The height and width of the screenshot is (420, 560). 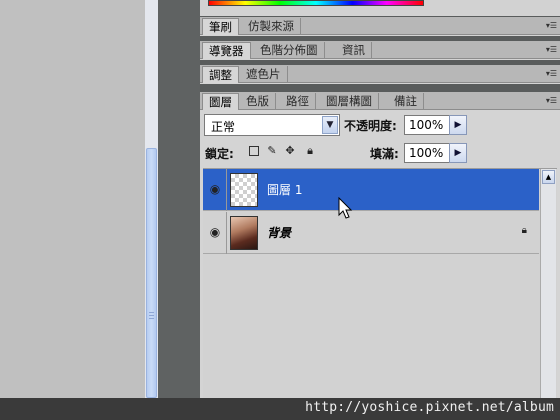 I want to click on tab-histogram: 色階分佈圖, so click(x=289, y=50).